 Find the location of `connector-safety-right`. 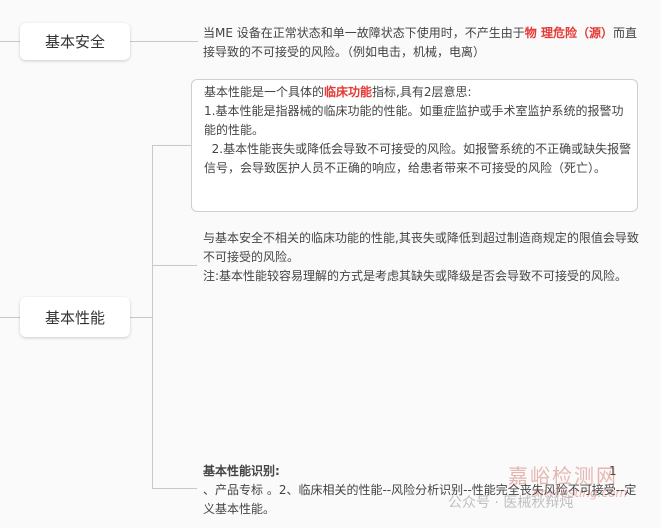

connector-safety-right is located at coordinates (164, 41).